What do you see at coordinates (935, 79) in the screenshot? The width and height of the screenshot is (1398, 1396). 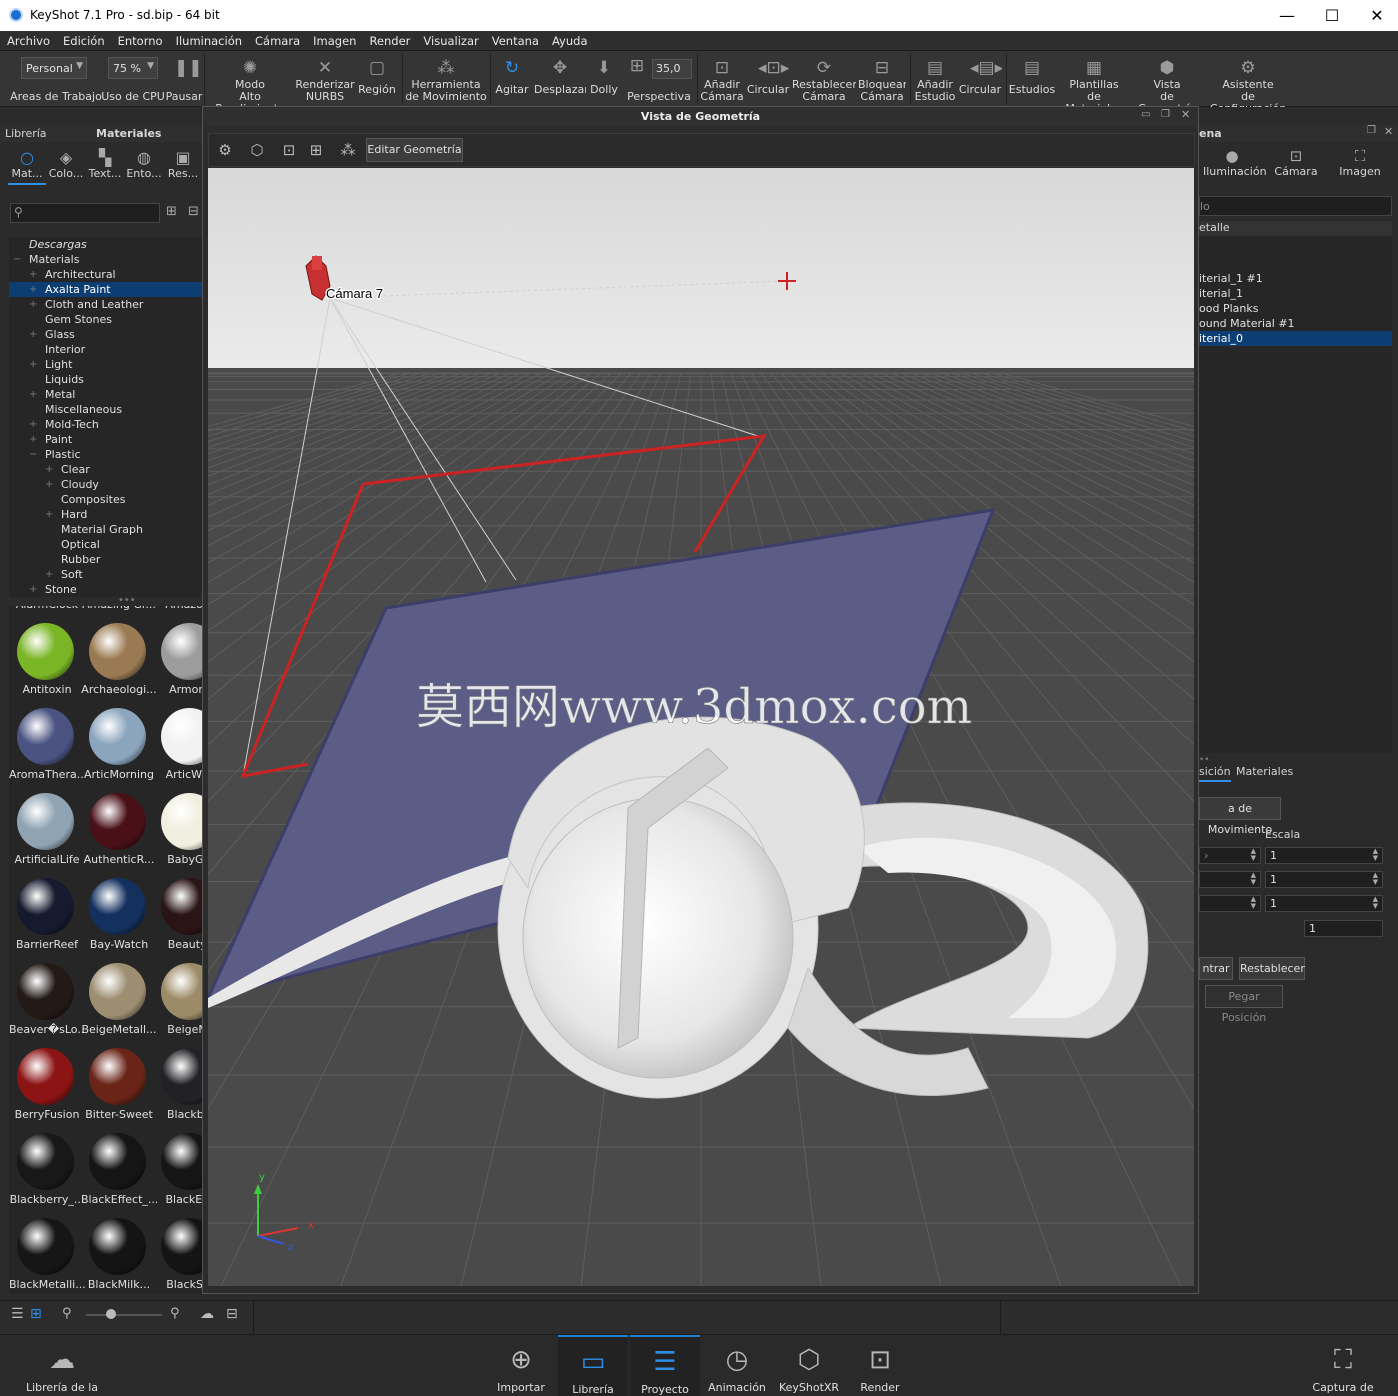 I see `add-studio-button: ▤ Añadir Estudio` at bounding box center [935, 79].